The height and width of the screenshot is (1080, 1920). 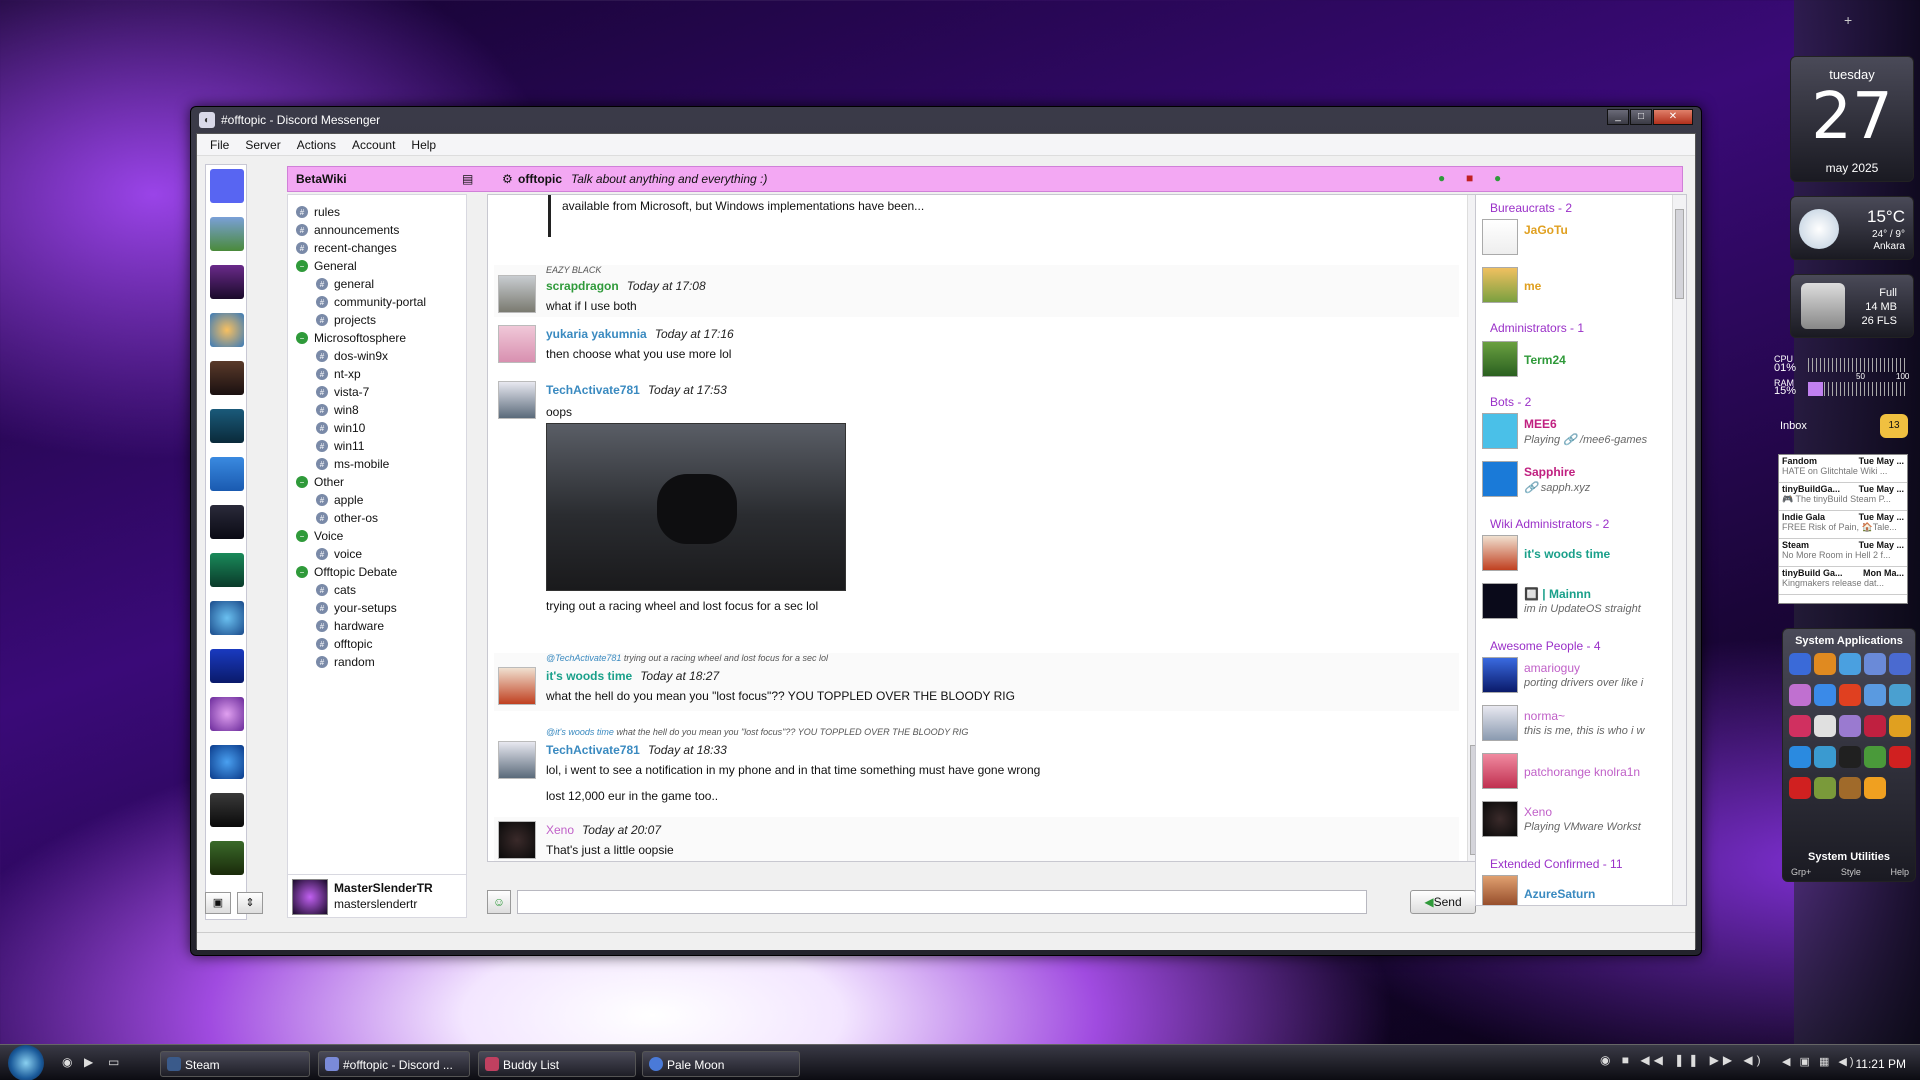 What do you see at coordinates (377, 554) in the screenshot?
I see `channel-item: # voice` at bounding box center [377, 554].